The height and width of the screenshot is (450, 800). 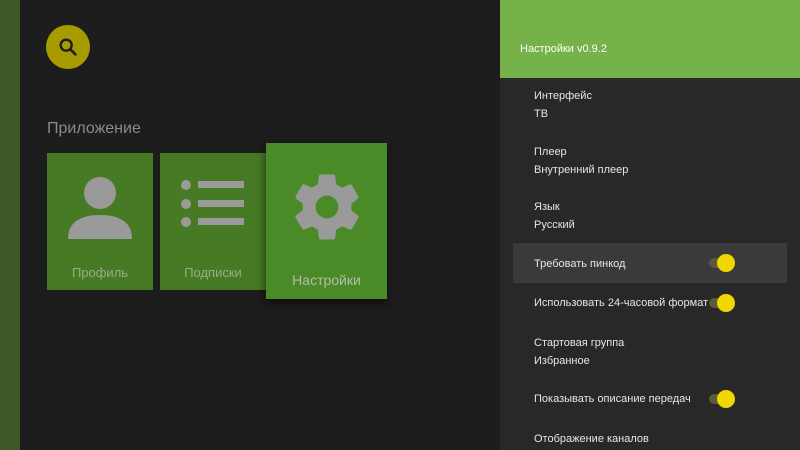 What do you see at coordinates (580, 264) in the screenshot?
I see `setting-label: Требовать пинкод` at bounding box center [580, 264].